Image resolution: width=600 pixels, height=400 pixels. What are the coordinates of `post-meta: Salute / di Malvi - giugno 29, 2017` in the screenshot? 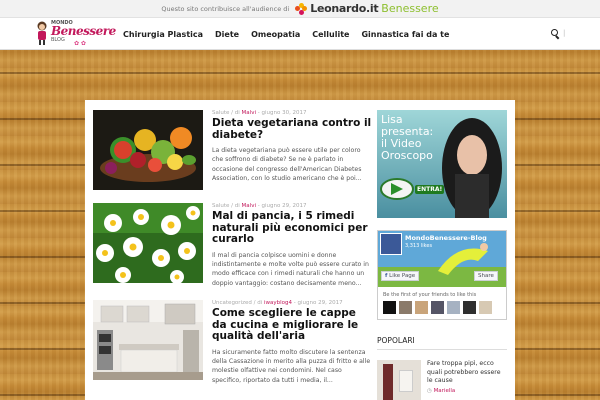 It's located at (259, 206).